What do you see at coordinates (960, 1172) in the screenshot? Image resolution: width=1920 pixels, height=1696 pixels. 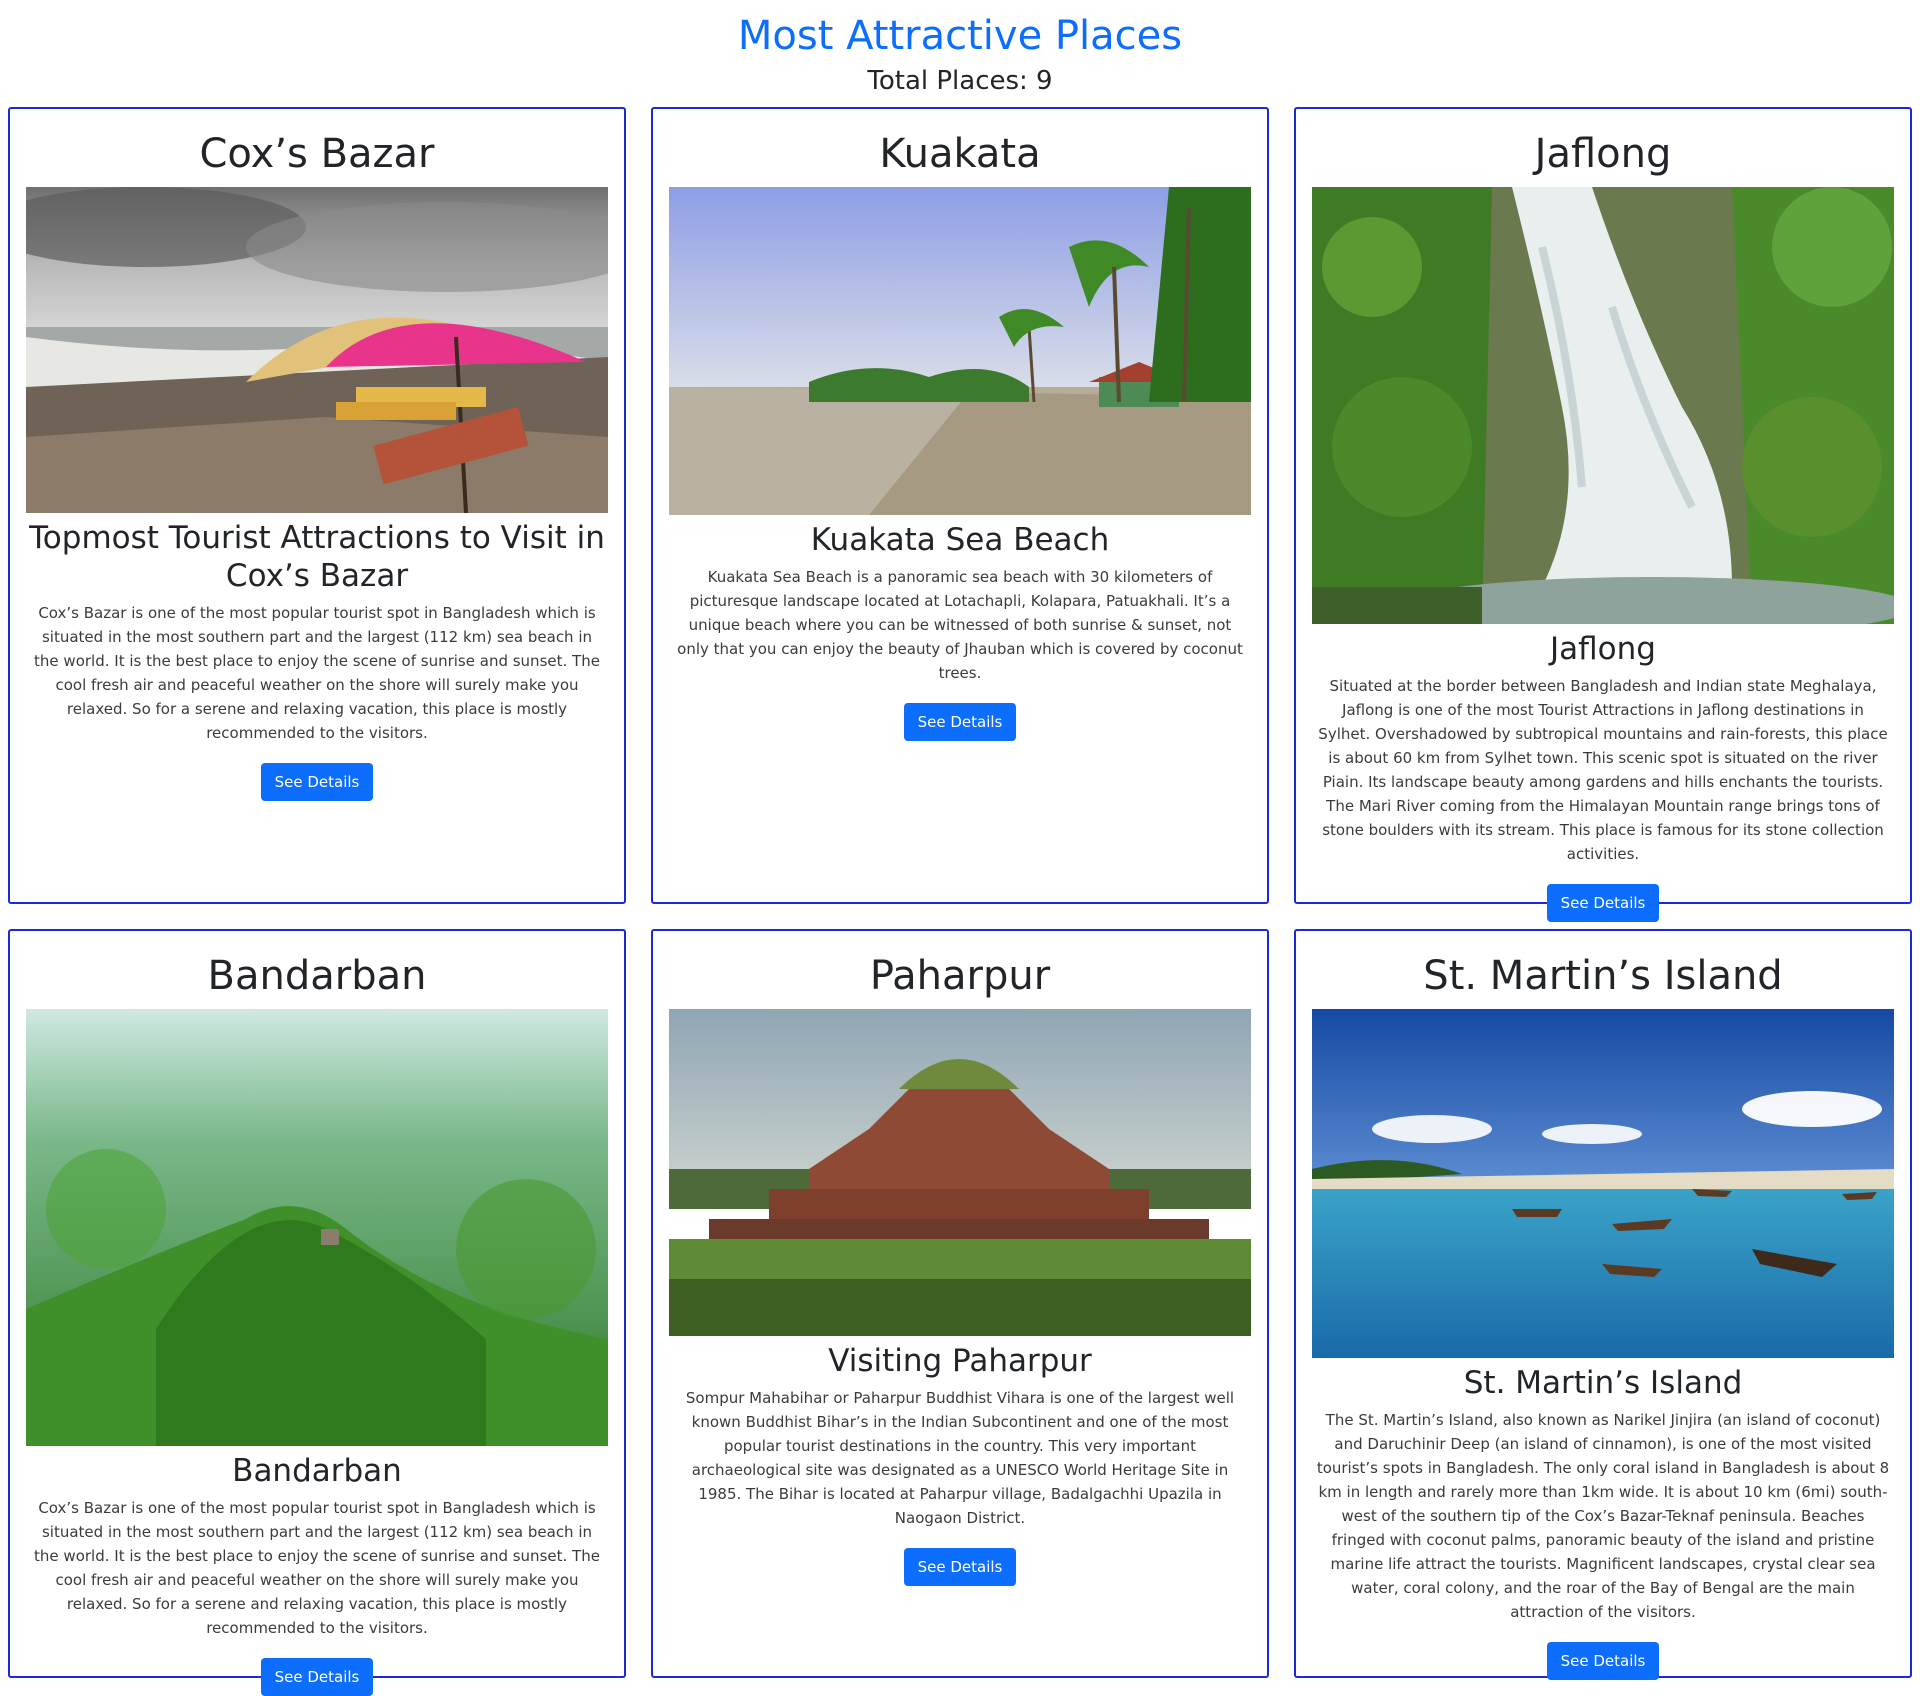 I see `card-image-monastery-ruins` at bounding box center [960, 1172].